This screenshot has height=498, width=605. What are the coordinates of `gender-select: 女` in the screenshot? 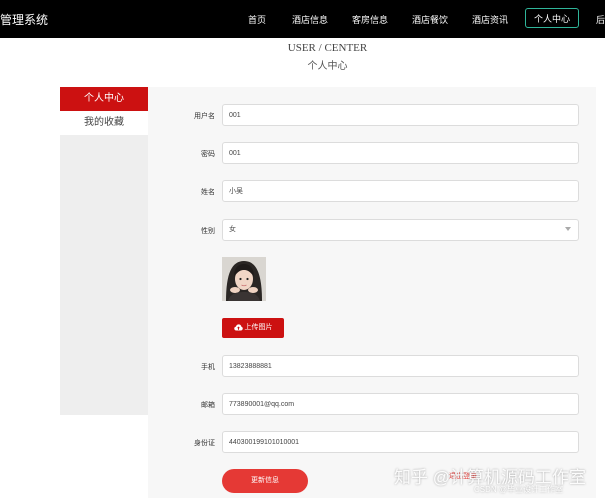 It's located at (400, 230).